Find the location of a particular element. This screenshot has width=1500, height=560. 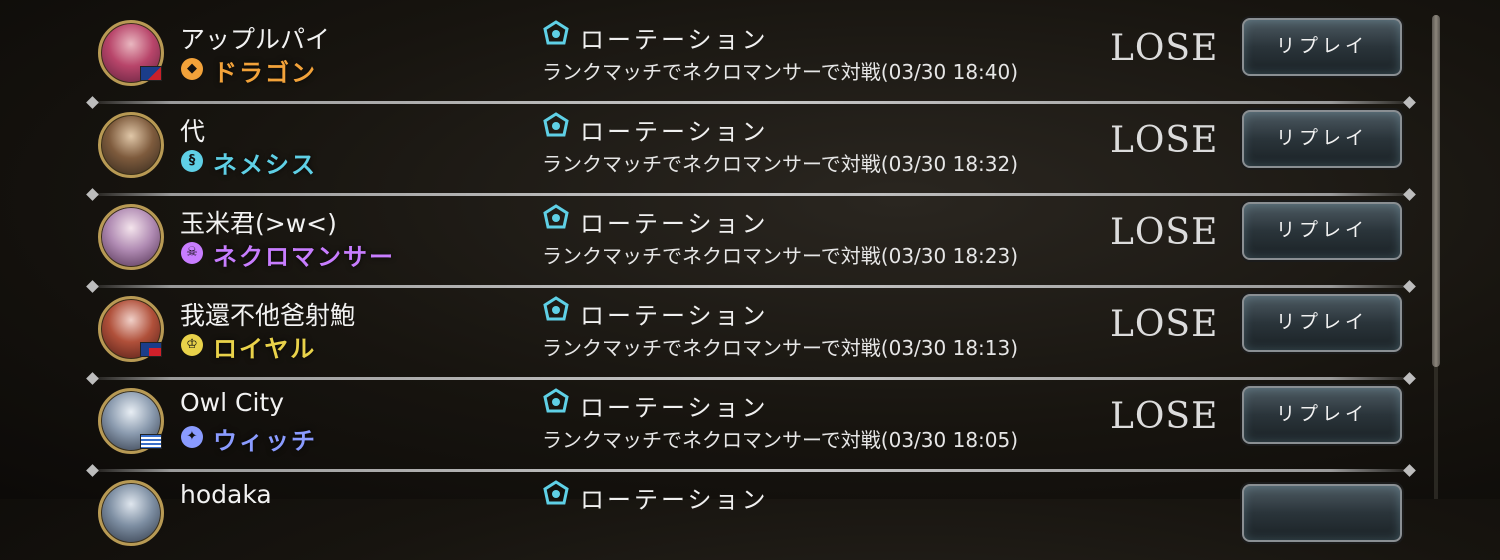

class-name: ドラゴン is located at coordinates (265, 73).